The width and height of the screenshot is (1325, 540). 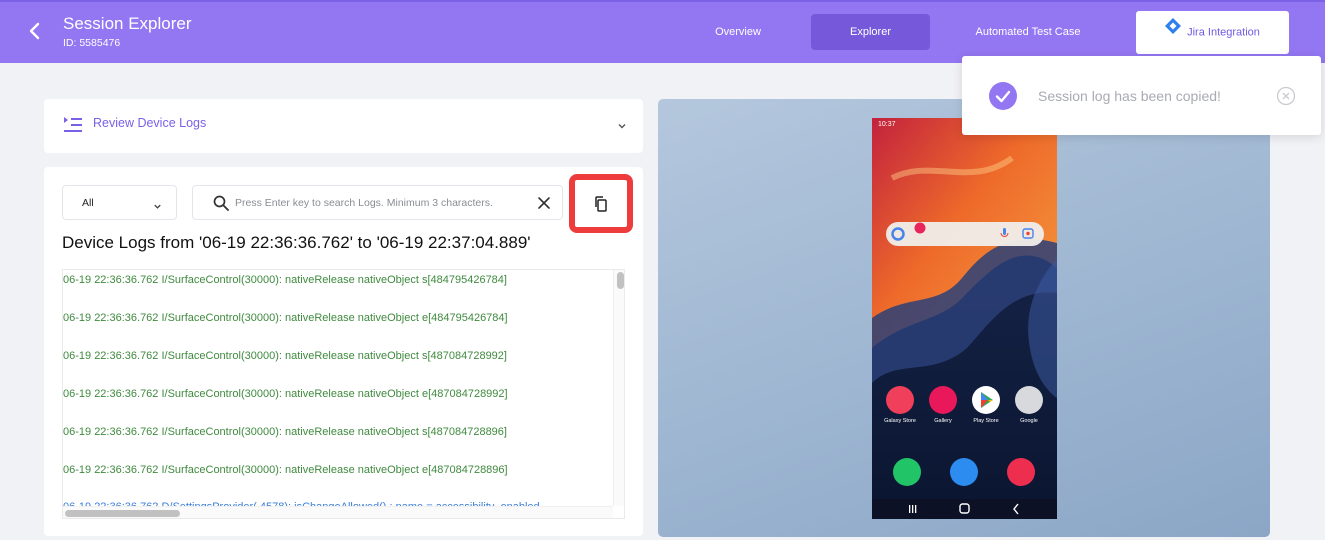 What do you see at coordinates (1003, 98) in the screenshot?
I see `check-circle-icon` at bounding box center [1003, 98].